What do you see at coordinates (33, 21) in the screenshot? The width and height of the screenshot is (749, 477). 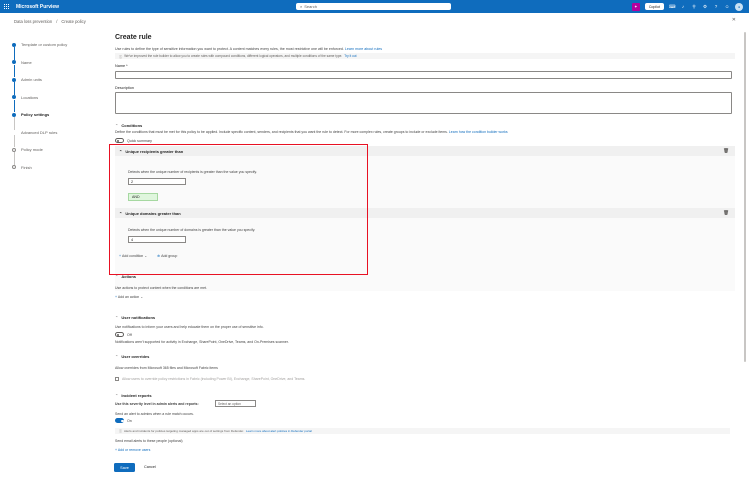 I see `breadcrumb-item: Data loss prevention` at bounding box center [33, 21].